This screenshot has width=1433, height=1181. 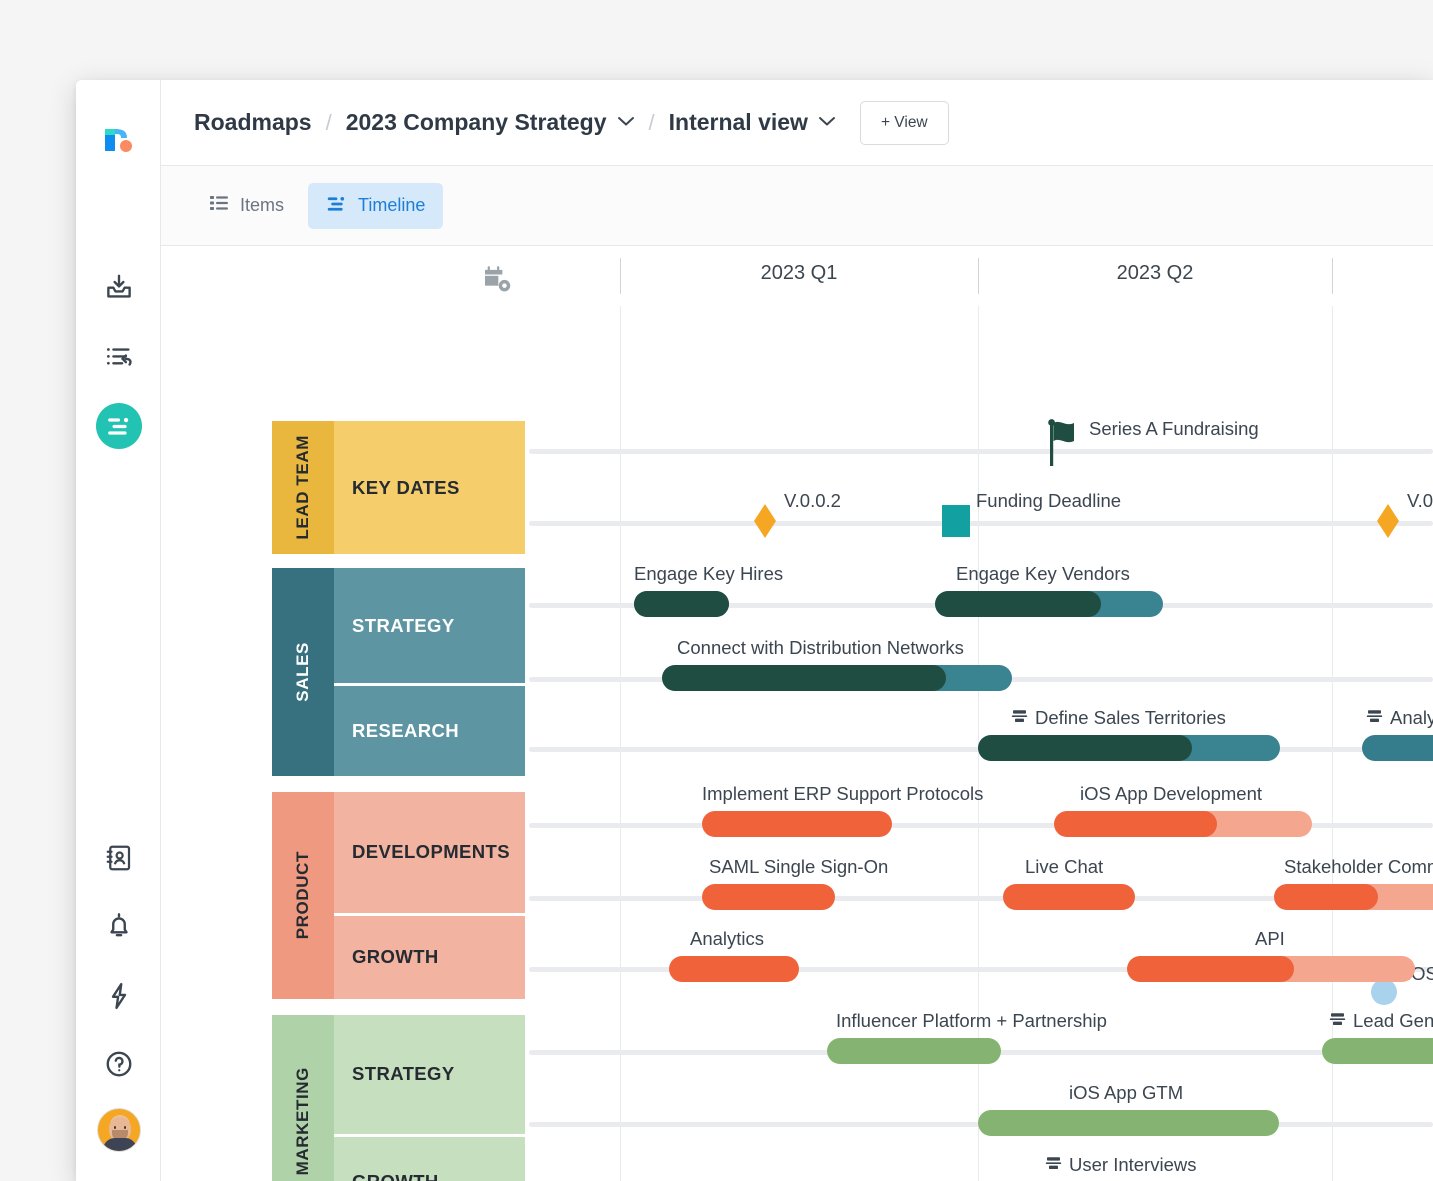 What do you see at coordinates (981, 523) in the screenshot?
I see `track-line` at bounding box center [981, 523].